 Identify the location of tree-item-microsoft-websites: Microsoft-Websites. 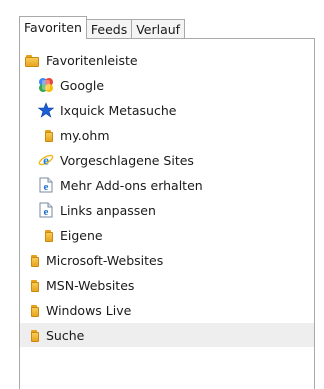
(167, 260).